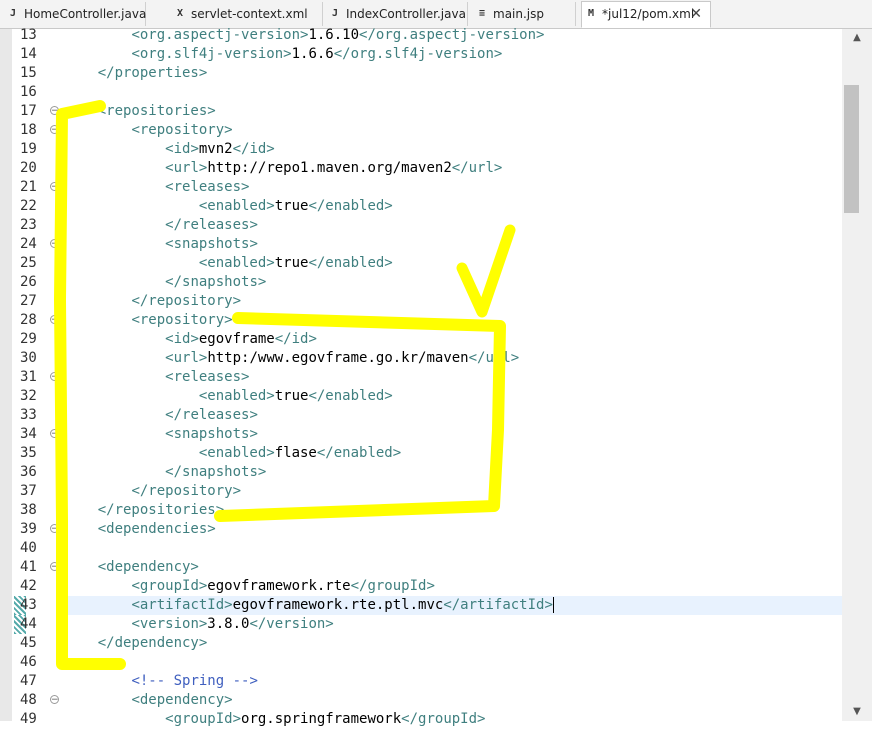 This screenshot has width=872, height=729. What do you see at coordinates (421, 187) in the screenshot?
I see `code-line: 21 − <releases>` at bounding box center [421, 187].